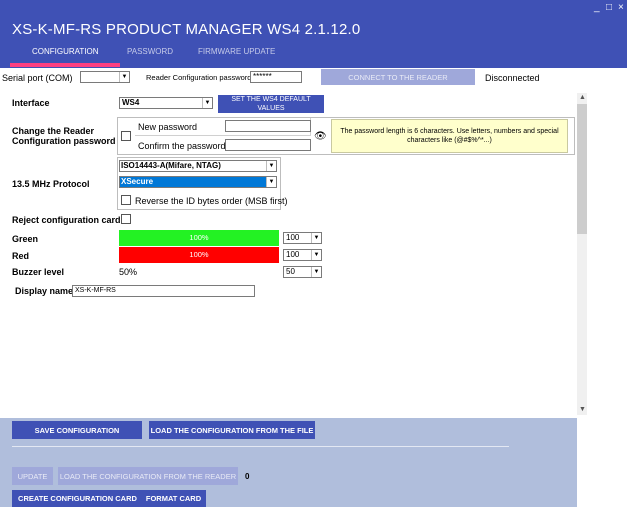 This screenshot has height=507, width=627. What do you see at coordinates (126, 219) in the screenshot?
I see `reject-config-card-checkbox` at bounding box center [126, 219].